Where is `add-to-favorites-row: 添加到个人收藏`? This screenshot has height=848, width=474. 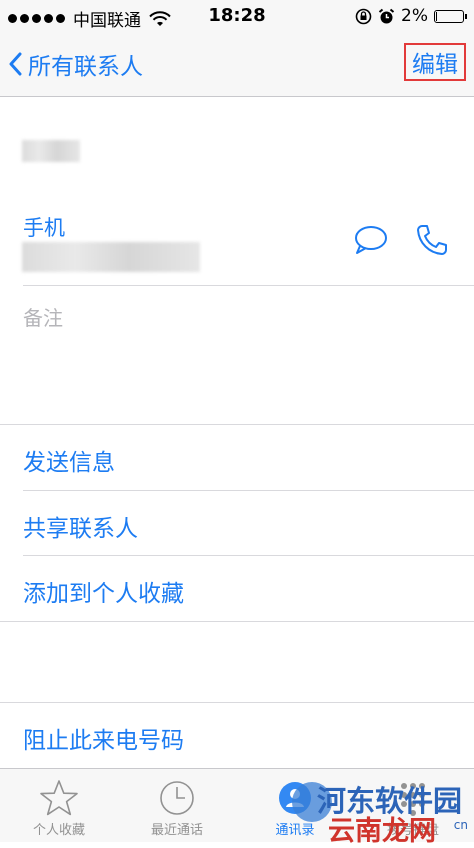 add-to-favorites-row: 添加到个人收藏 is located at coordinates (103, 591).